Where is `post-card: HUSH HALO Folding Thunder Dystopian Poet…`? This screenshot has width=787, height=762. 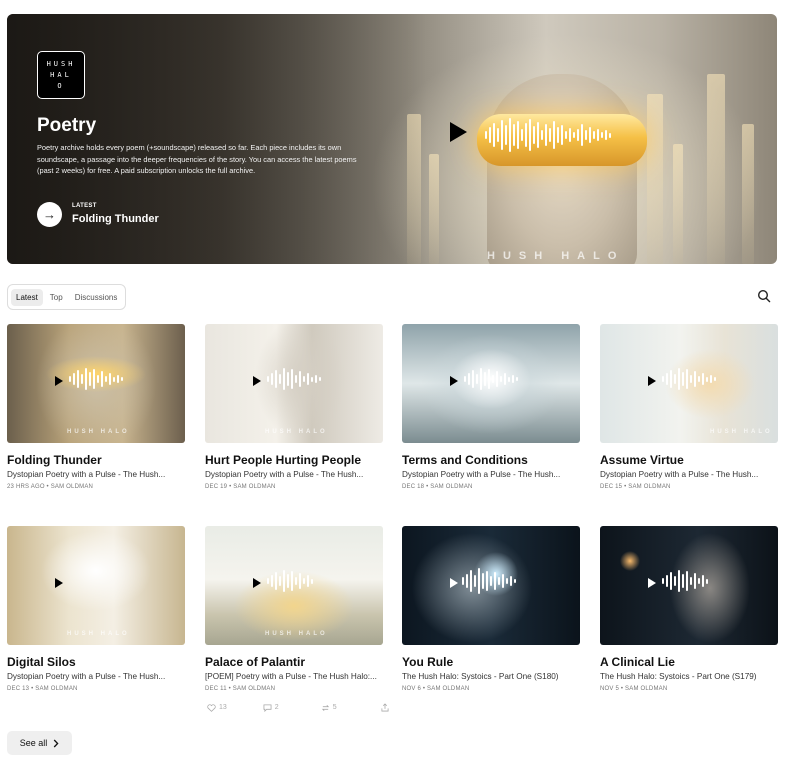
post-card: HUSH HALO Folding Thunder Dystopian Poet… is located at coordinates (96, 407).